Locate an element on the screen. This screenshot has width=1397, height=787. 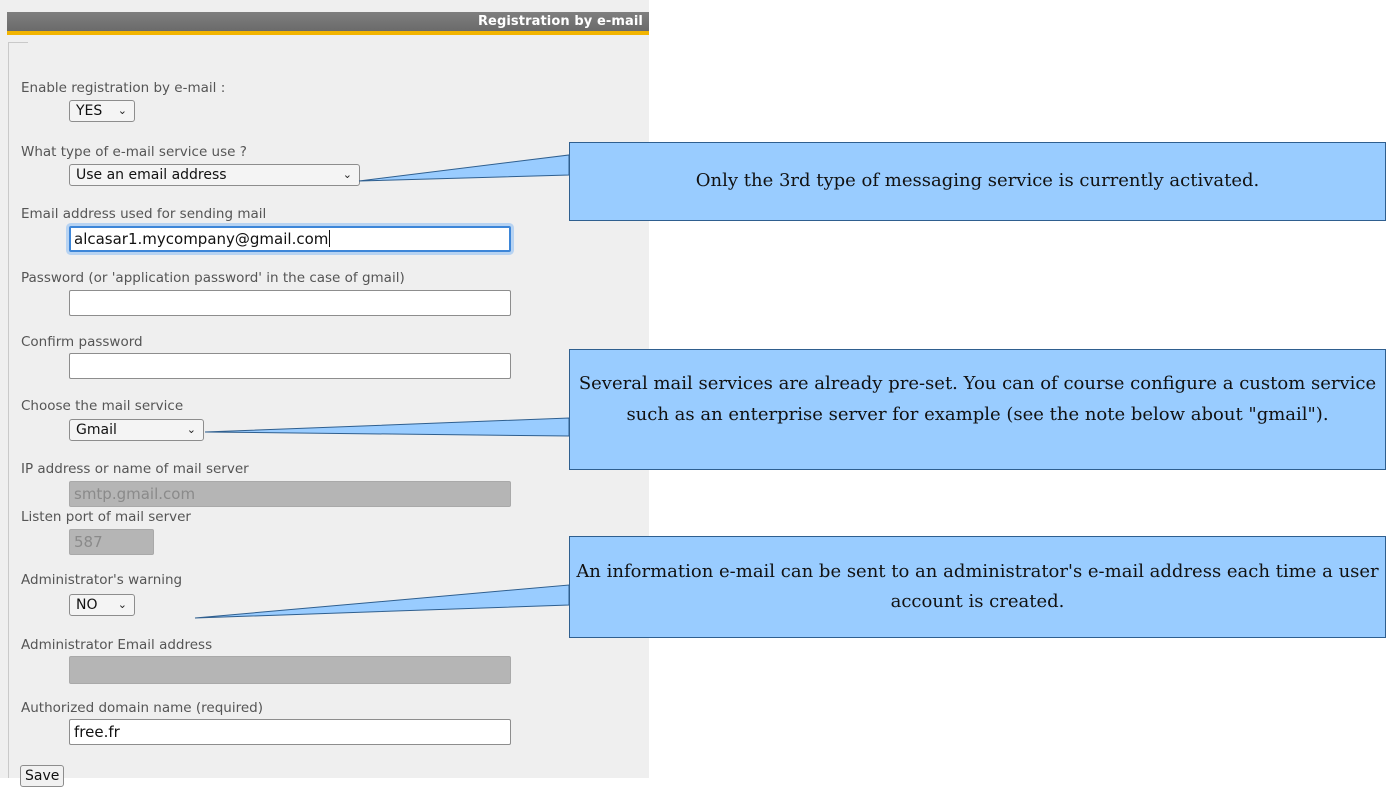
callout-pointer-mail-service is located at coordinates (387, 427).